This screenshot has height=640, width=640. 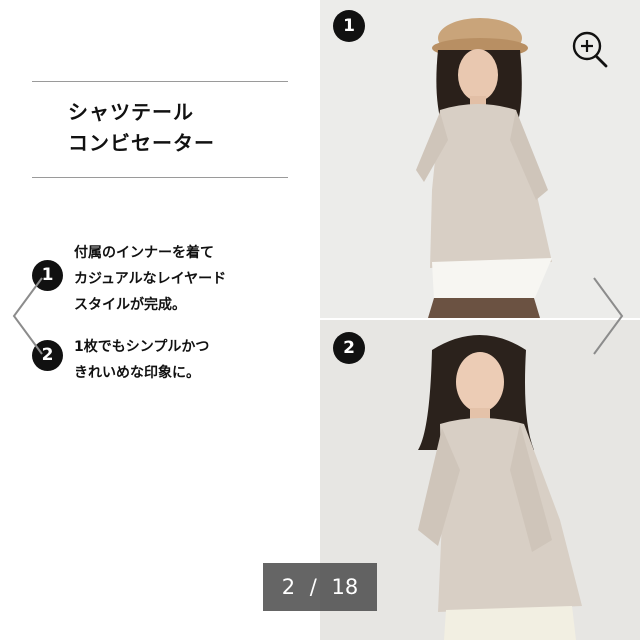 I want to click on point-text-line: カジュアルなレイヤード, so click(x=150, y=279).